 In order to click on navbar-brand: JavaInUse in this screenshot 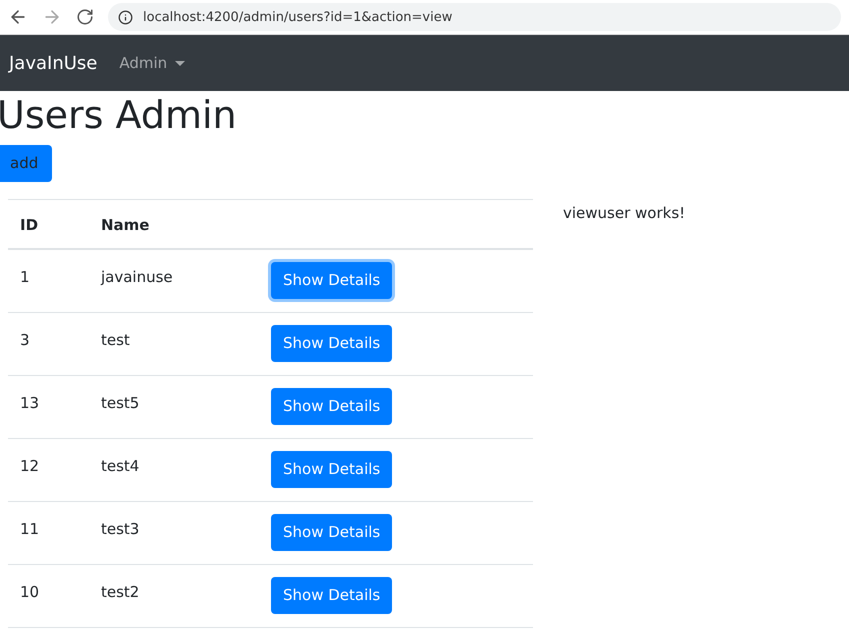, I will do `click(53, 63)`.